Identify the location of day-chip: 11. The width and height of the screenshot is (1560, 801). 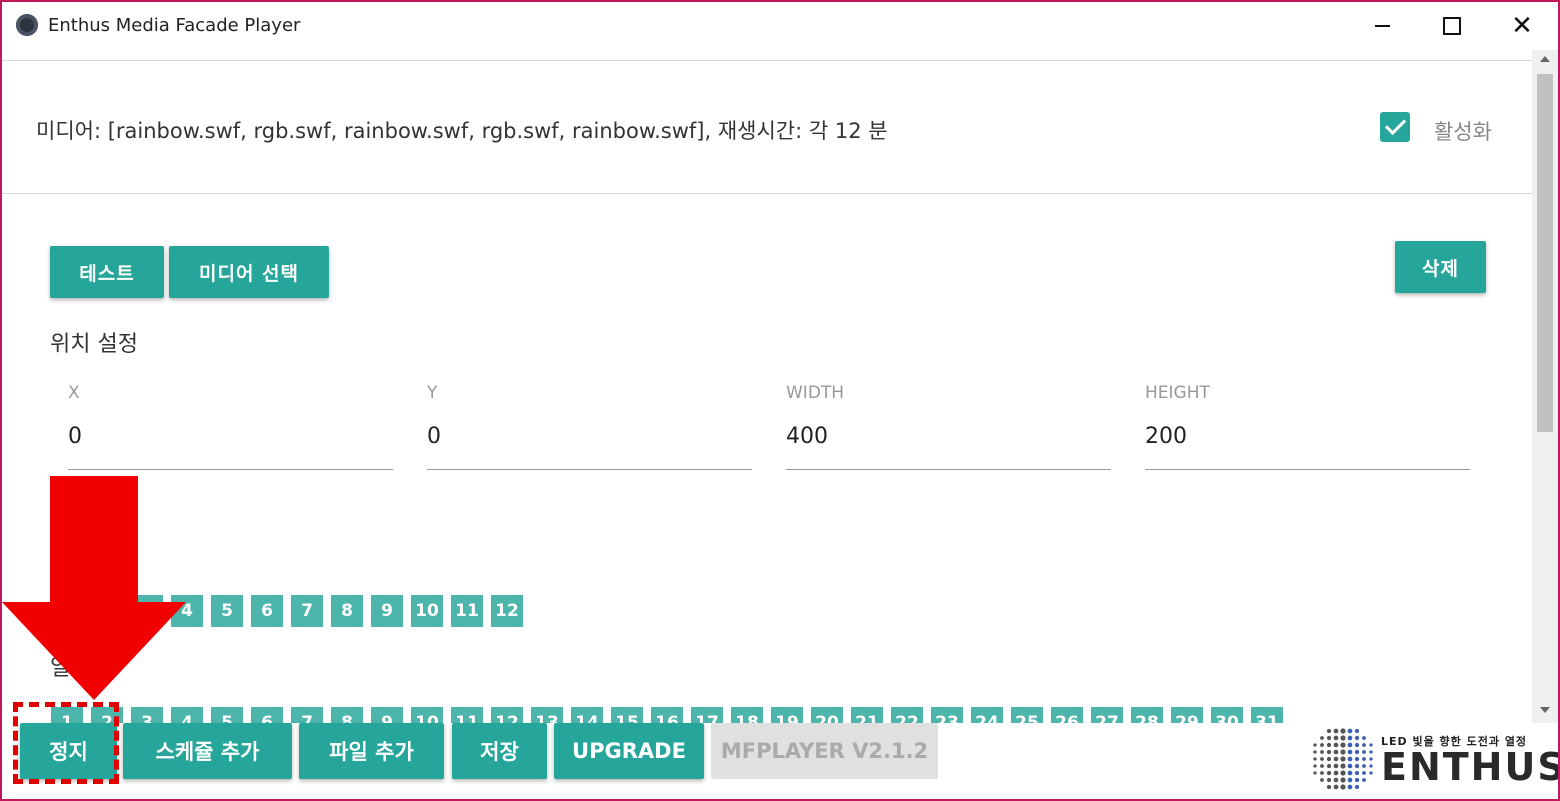
(467, 714).